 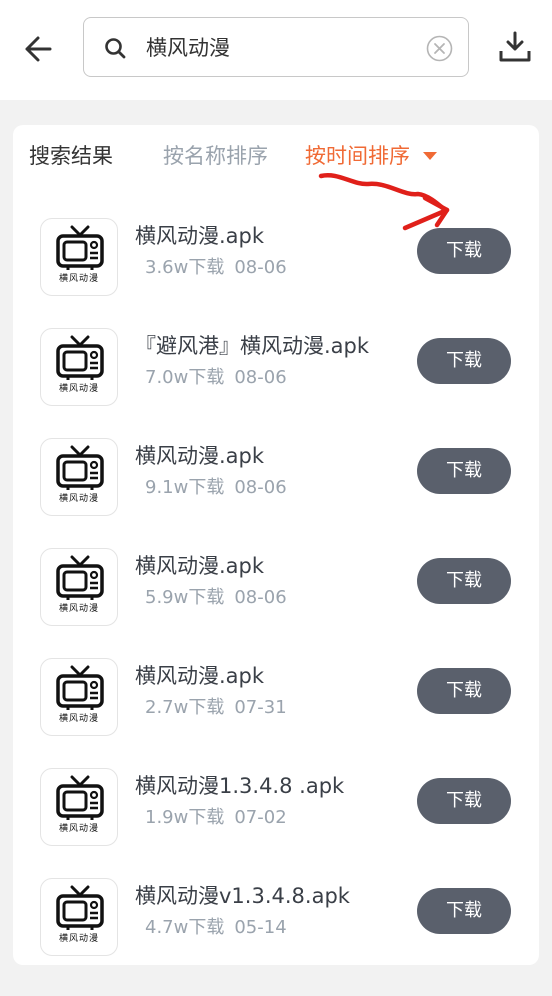 I want to click on download-manager-button, so click(x=515, y=47).